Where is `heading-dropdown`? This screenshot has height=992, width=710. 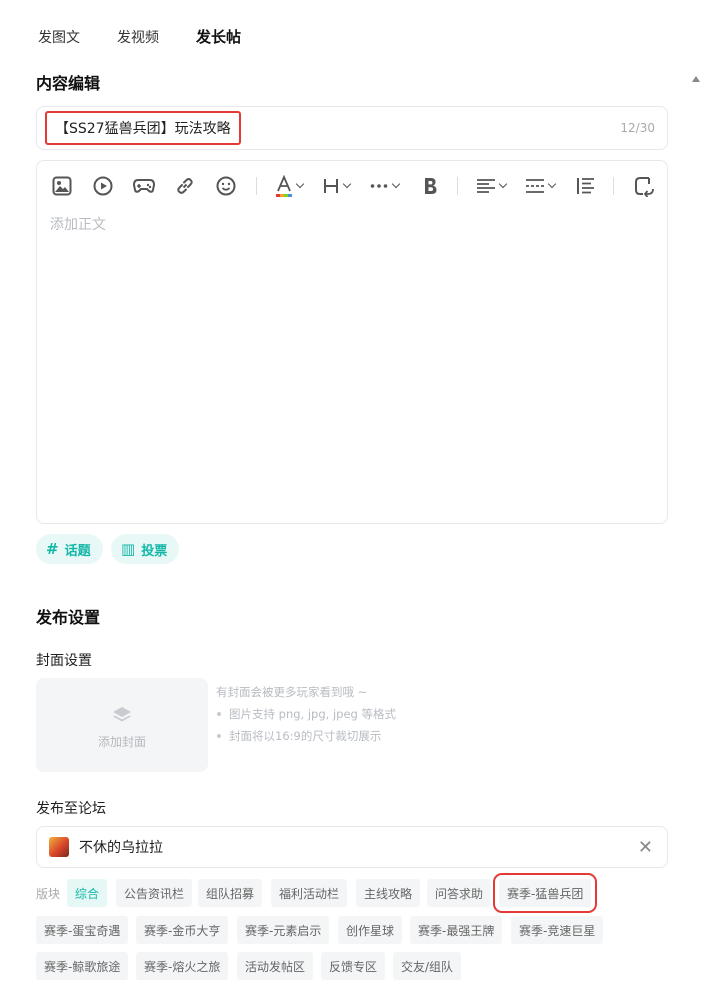
heading-dropdown is located at coordinates (337, 186).